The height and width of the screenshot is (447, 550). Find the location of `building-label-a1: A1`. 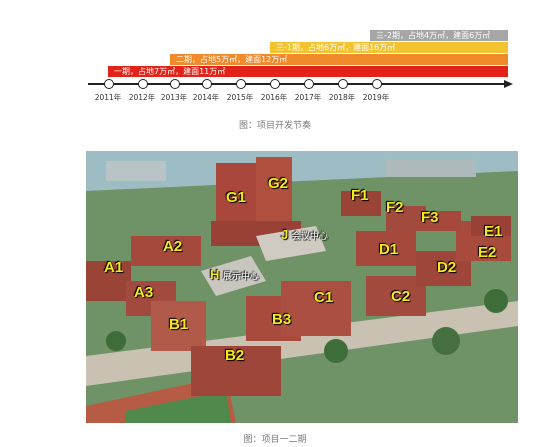

building-label-a1: A1 is located at coordinates (114, 267).